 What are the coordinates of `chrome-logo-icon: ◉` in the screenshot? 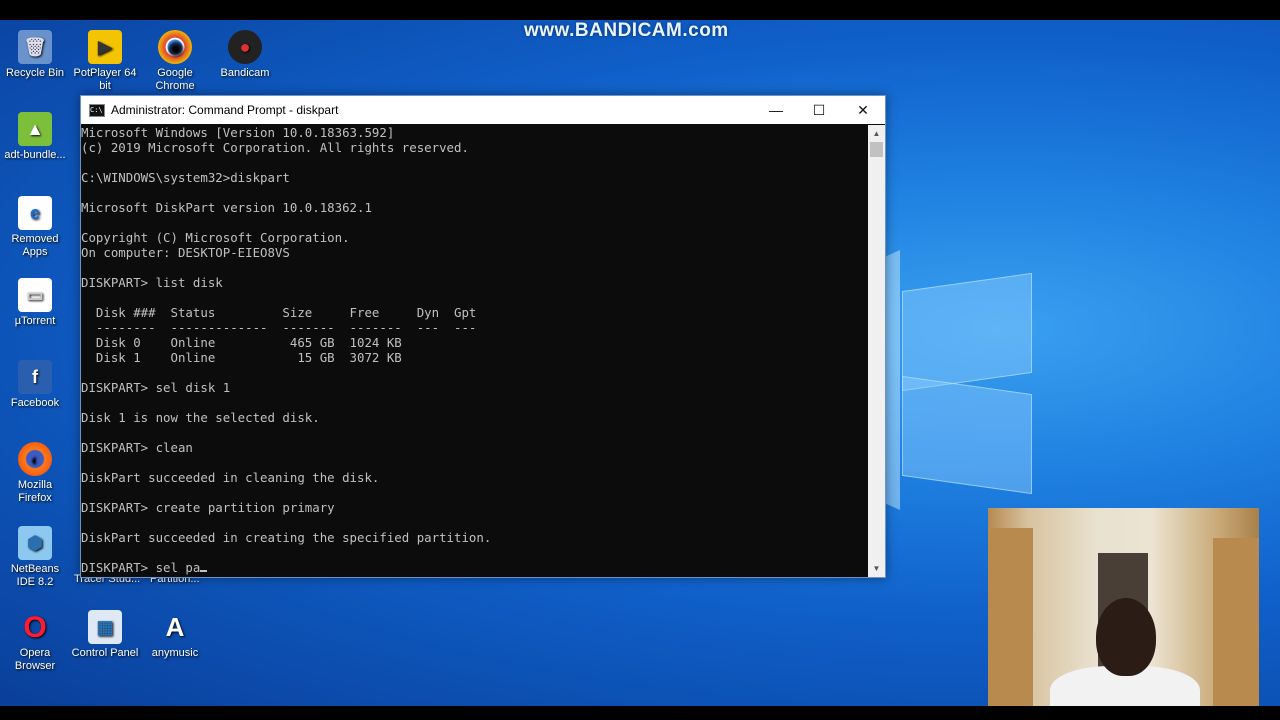 It's located at (175, 47).